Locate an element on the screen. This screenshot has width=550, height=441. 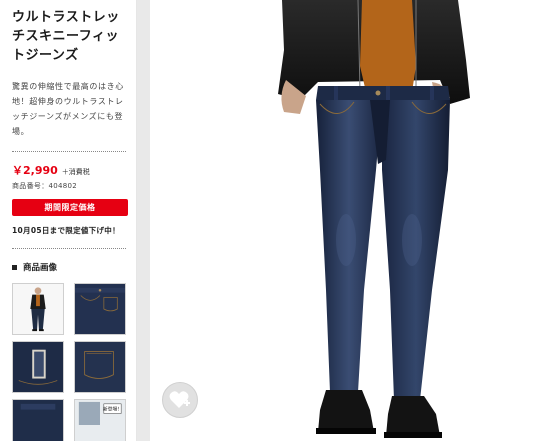
divider is located at coordinates (69, 151).